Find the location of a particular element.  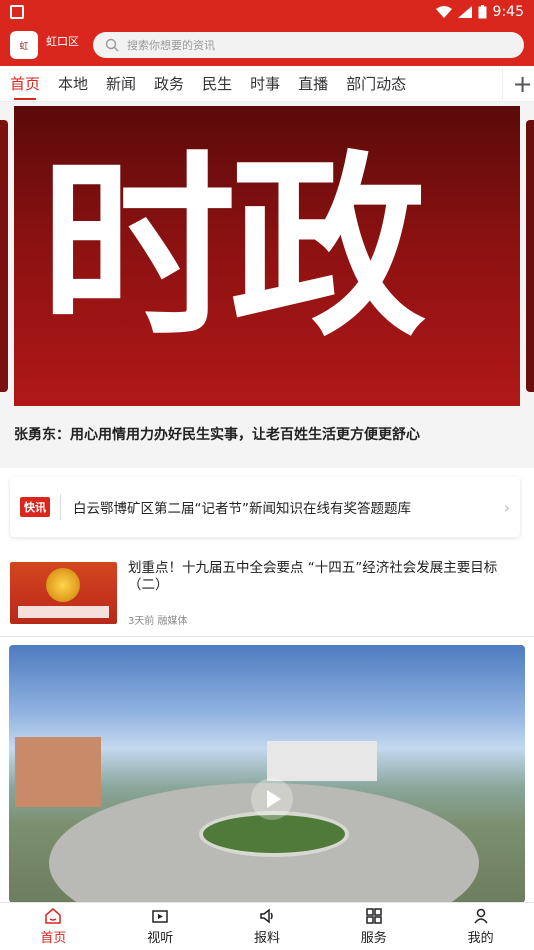

nav-report: 报料 is located at coordinates (267, 926).